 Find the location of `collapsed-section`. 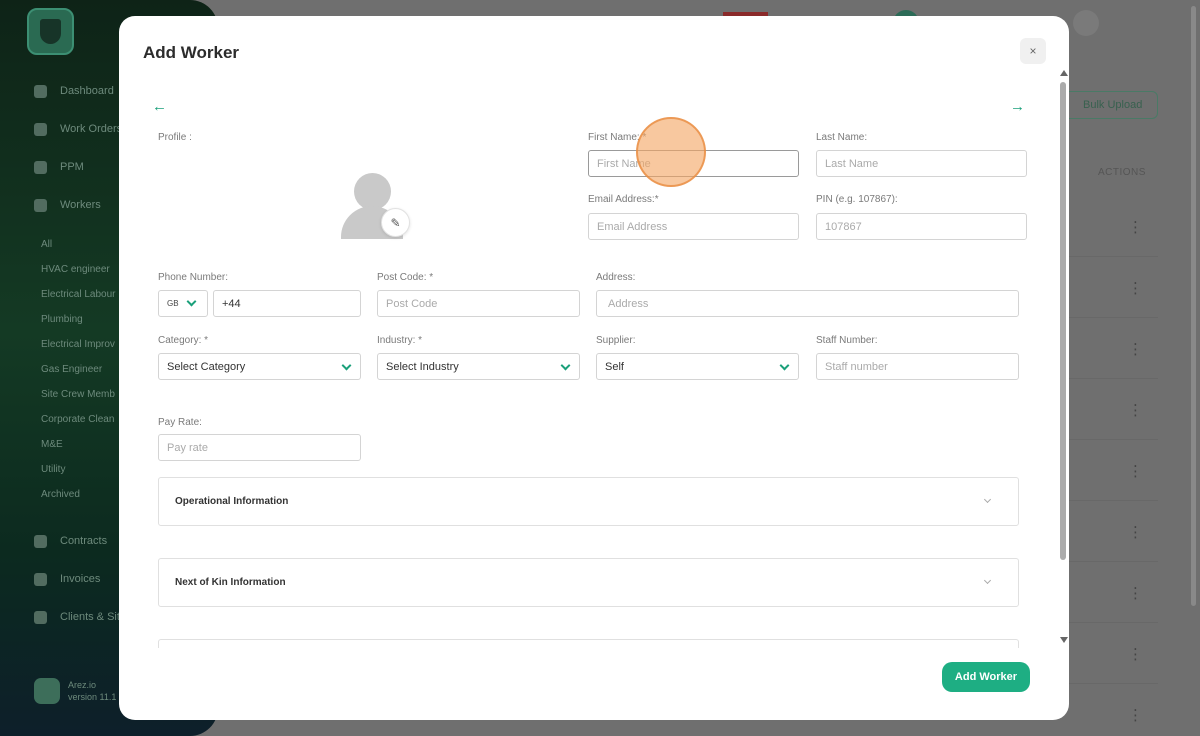

collapsed-section is located at coordinates (588, 643).